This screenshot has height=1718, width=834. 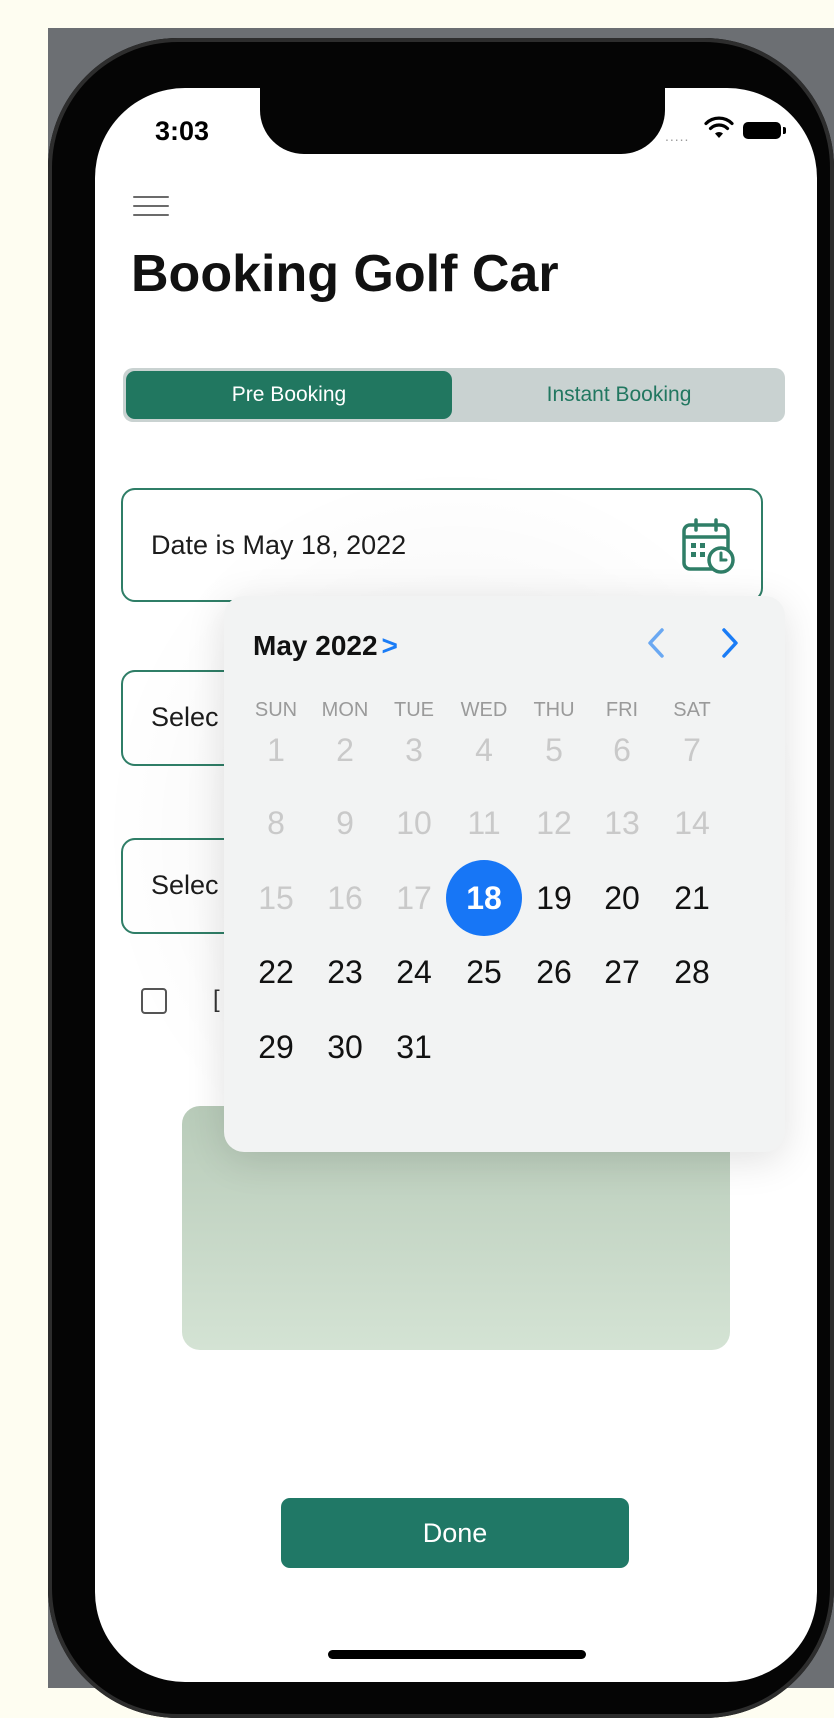 What do you see at coordinates (216, 999) in the screenshot?
I see `checkbox-label: [` at bounding box center [216, 999].